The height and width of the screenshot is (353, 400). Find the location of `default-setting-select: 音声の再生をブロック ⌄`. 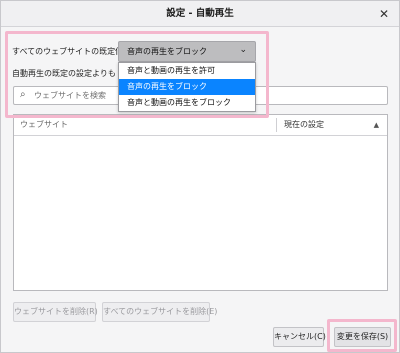

default-setting-select: 音声の再生をブロック ⌄ is located at coordinates (187, 51).